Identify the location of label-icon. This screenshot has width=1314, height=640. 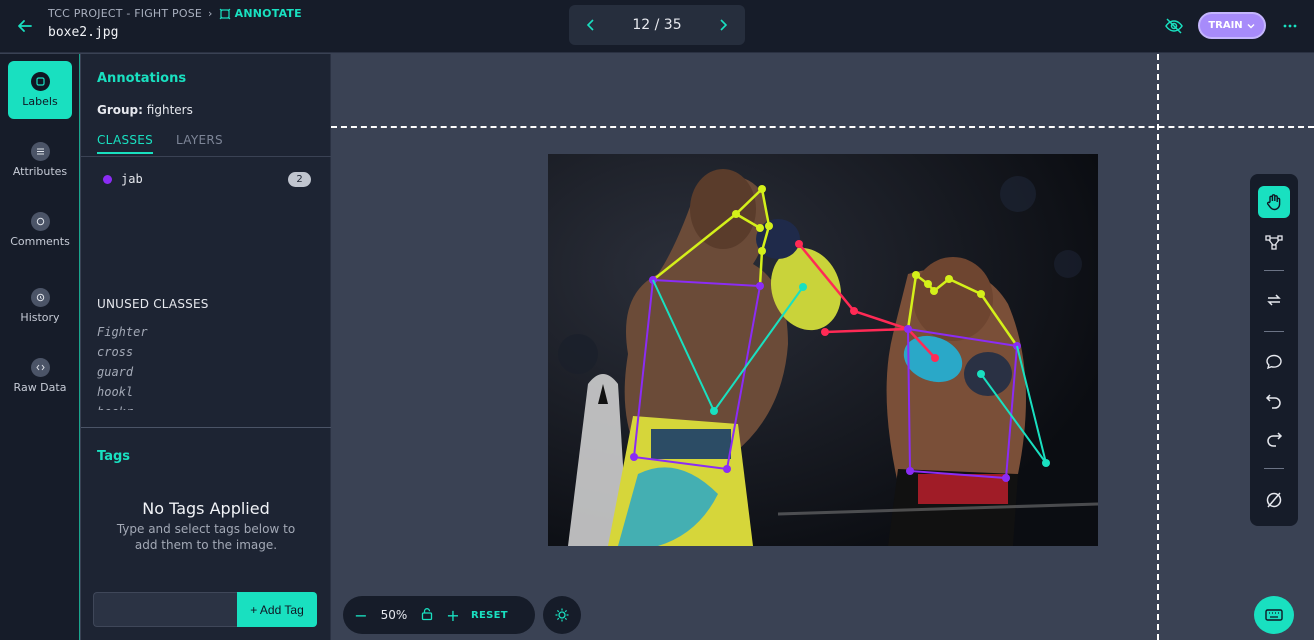
(40, 81).